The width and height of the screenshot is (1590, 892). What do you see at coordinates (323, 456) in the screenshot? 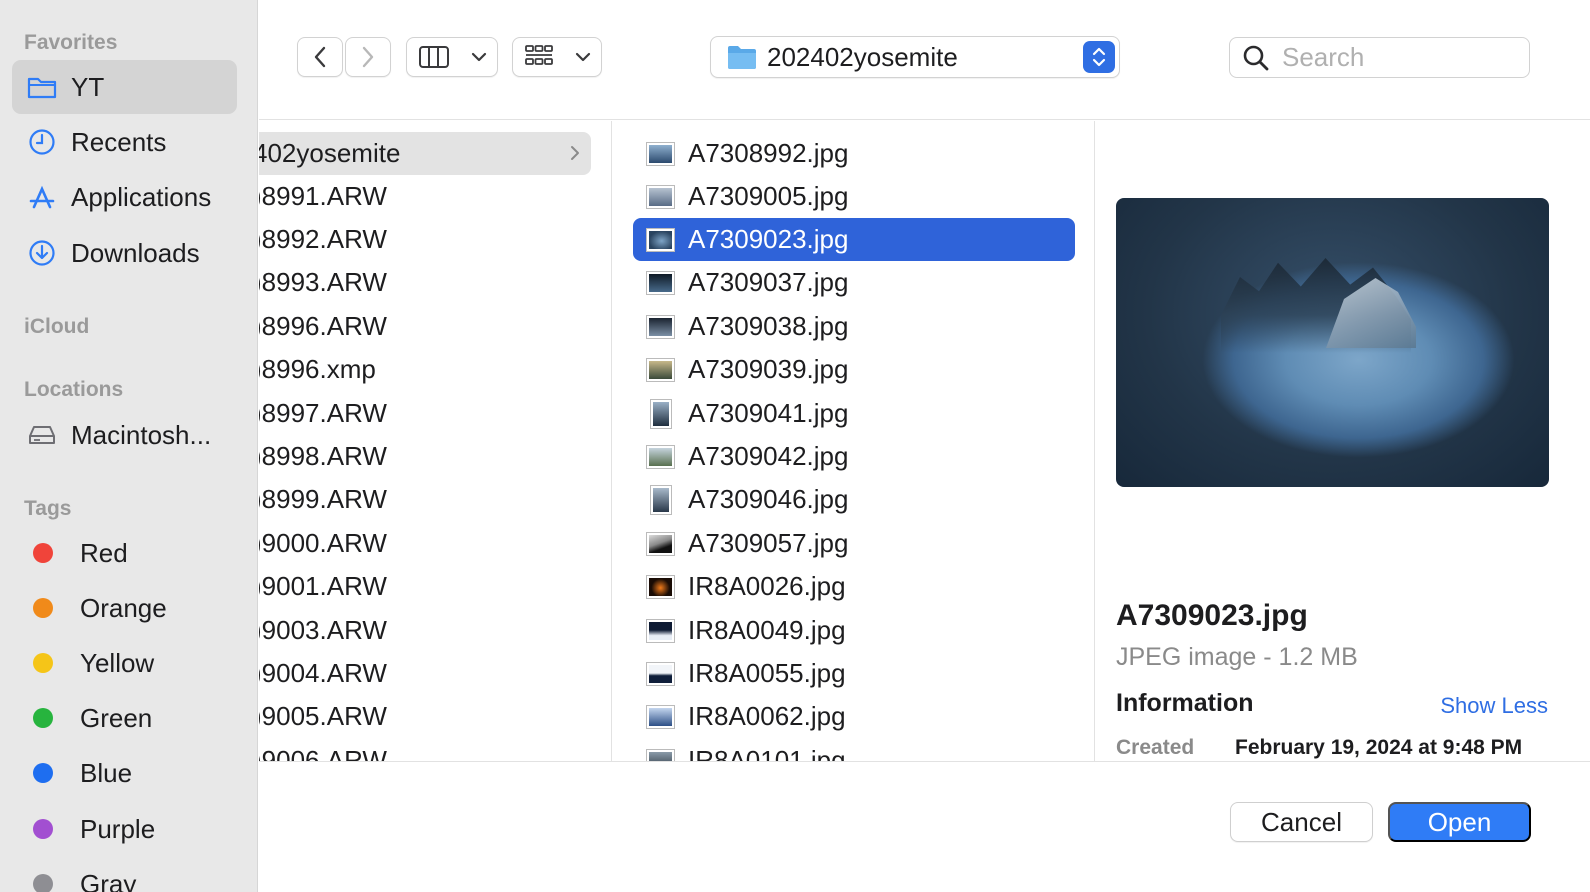
I see `list-item-label: )8998.ARW` at bounding box center [323, 456].